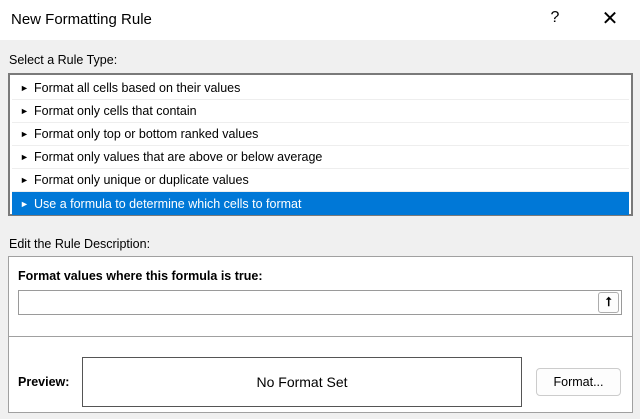 This screenshot has height=419, width=640. I want to click on preview-box: No Format Set, so click(302, 382).